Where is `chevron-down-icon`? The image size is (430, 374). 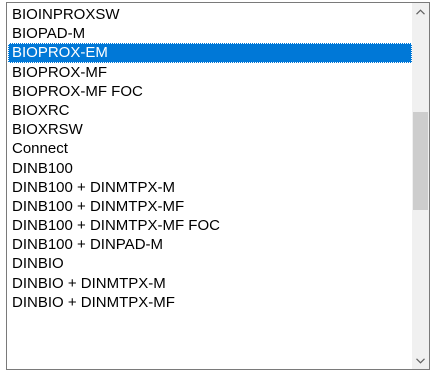
chevron-down-icon is located at coordinates (420, 360).